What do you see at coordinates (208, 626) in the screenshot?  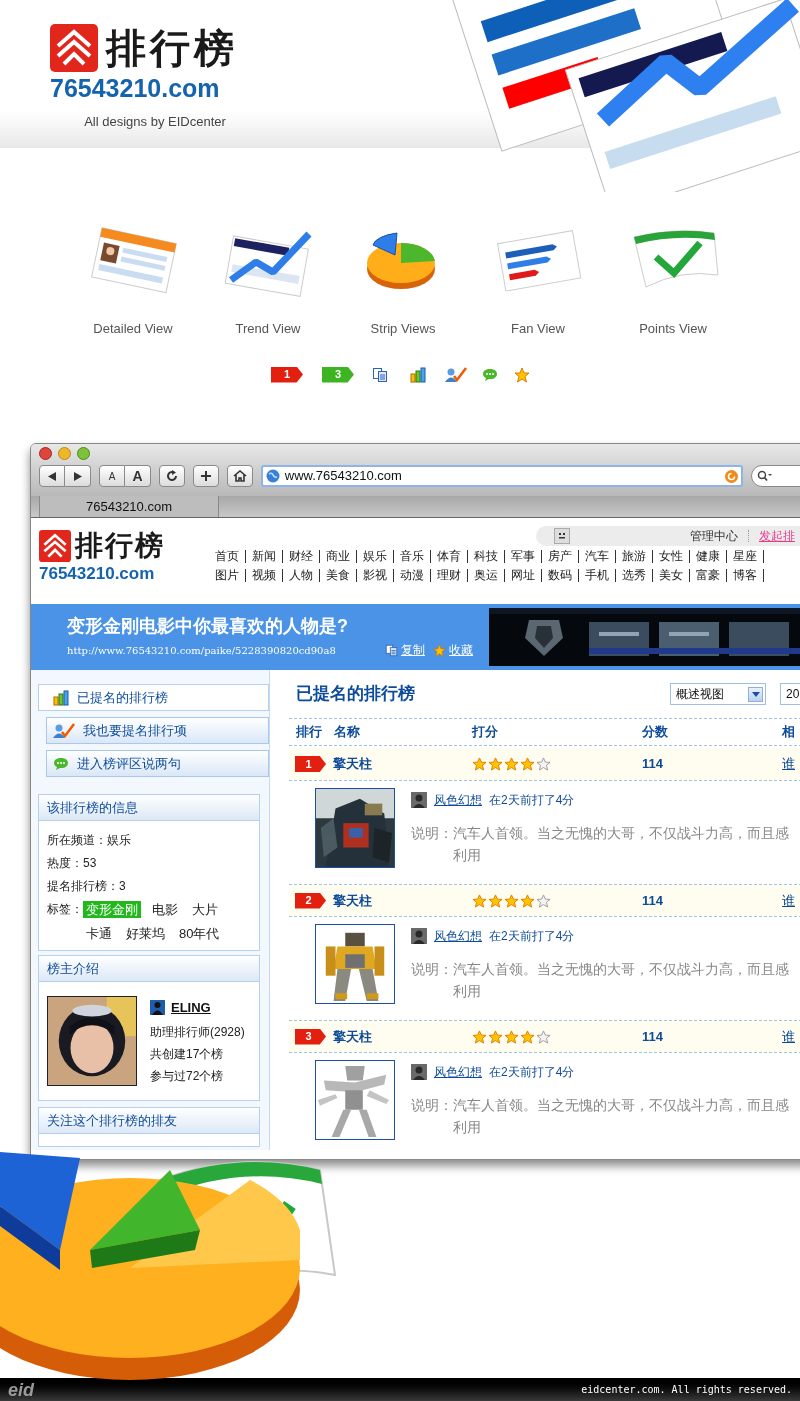 I see `banner-title: 变形金刚电影中你最喜欢的人物是?` at bounding box center [208, 626].